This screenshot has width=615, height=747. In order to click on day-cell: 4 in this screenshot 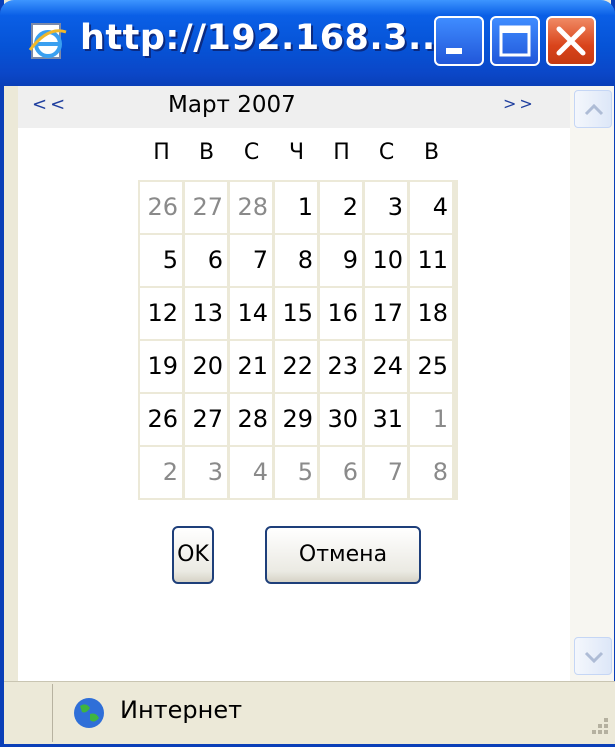, I will do `click(431, 207)`.